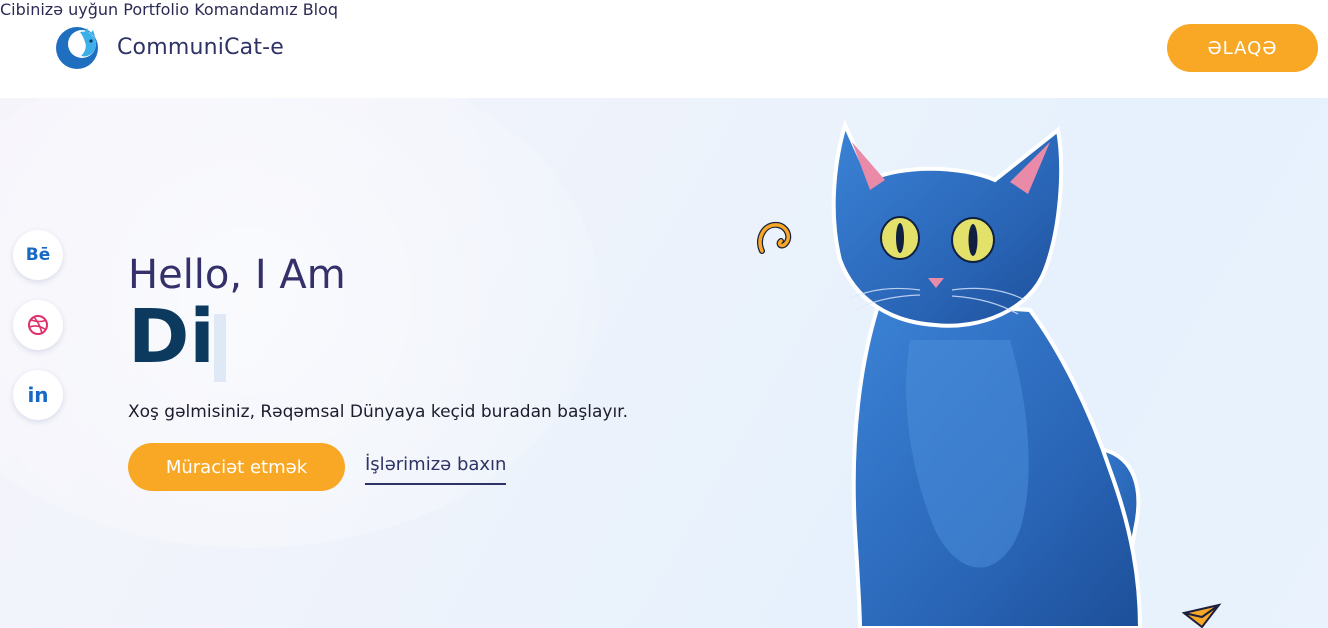 This screenshot has width=1328, height=628. I want to click on social-dribbble-button, so click(38, 325).